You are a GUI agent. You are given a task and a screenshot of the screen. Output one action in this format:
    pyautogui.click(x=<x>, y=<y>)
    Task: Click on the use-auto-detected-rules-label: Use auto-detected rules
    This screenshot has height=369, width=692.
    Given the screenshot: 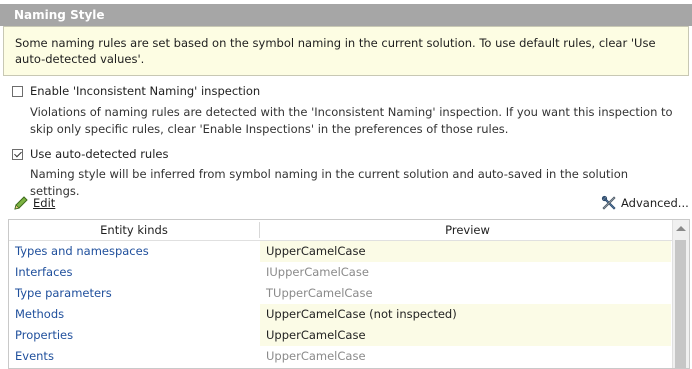 What is the action you would take?
    pyautogui.click(x=99, y=154)
    